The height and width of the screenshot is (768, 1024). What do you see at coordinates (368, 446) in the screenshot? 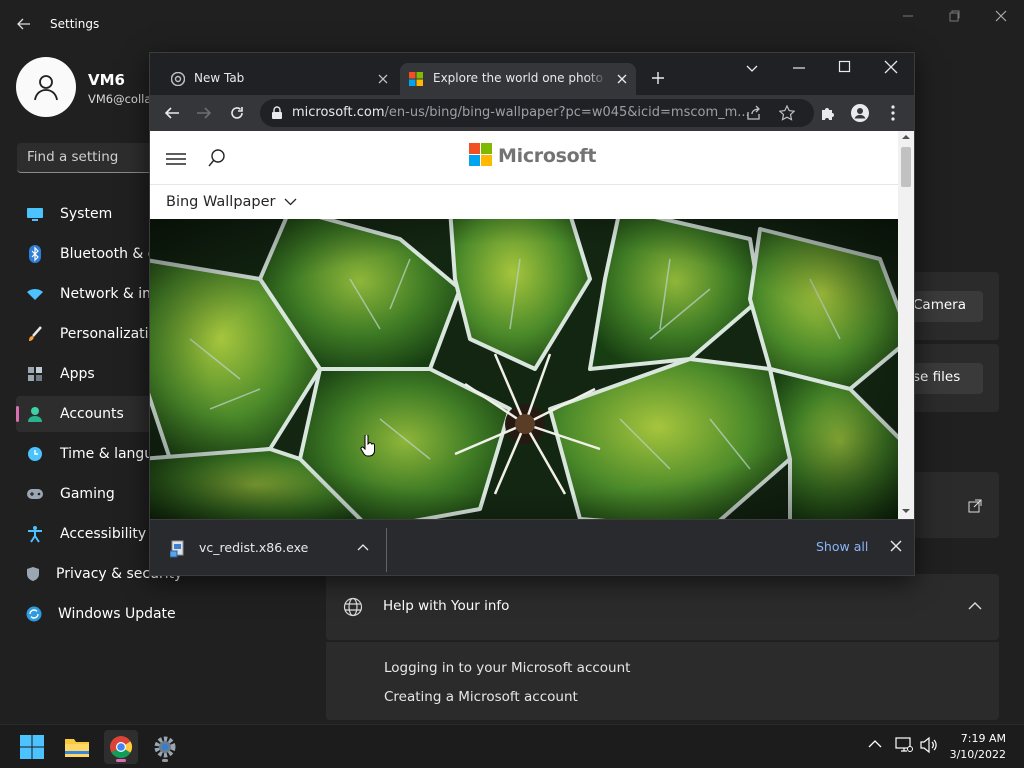
I see `mouse-pointer-hand-icon` at bounding box center [368, 446].